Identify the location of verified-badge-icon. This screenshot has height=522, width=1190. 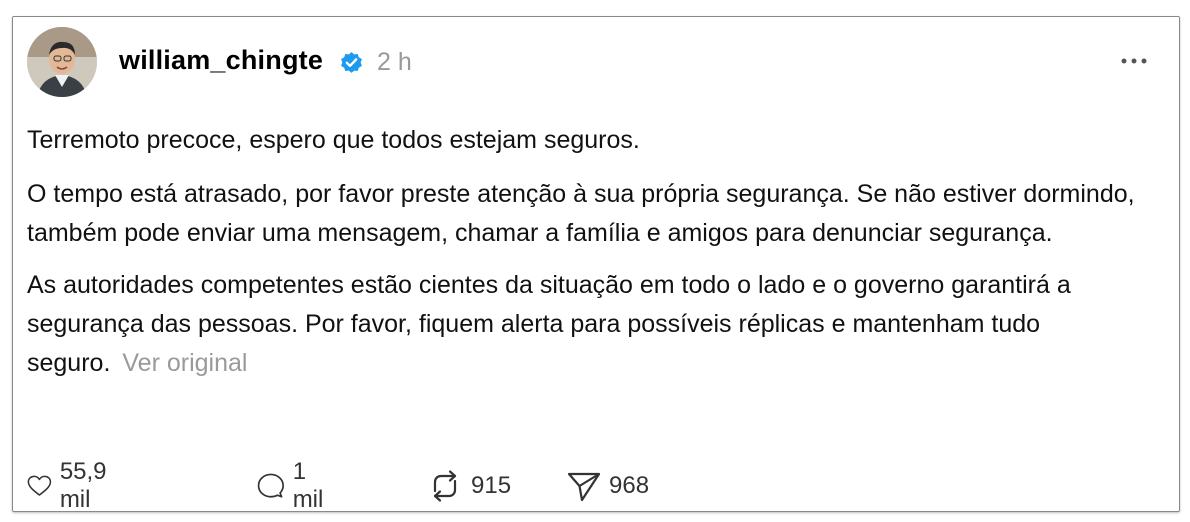
(351, 62).